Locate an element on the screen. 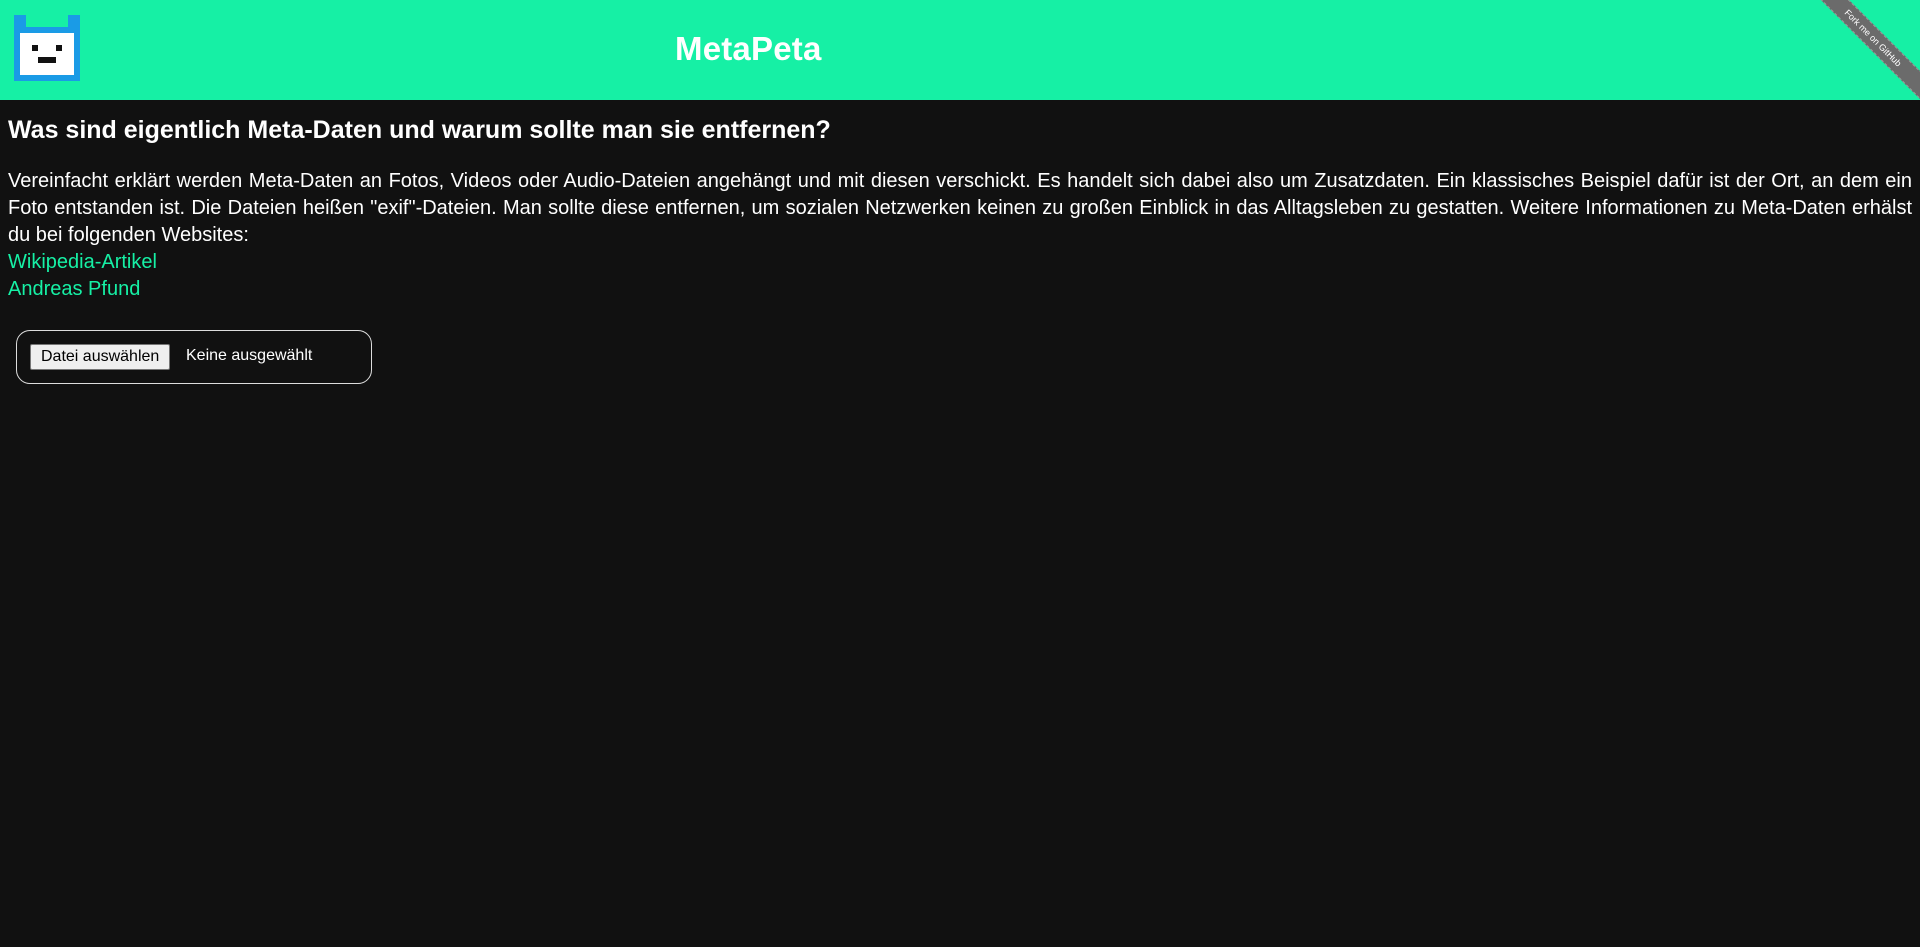 This screenshot has height=947, width=1920. app-header: MetaPeta Fork me on GitHub is located at coordinates (960, 50).